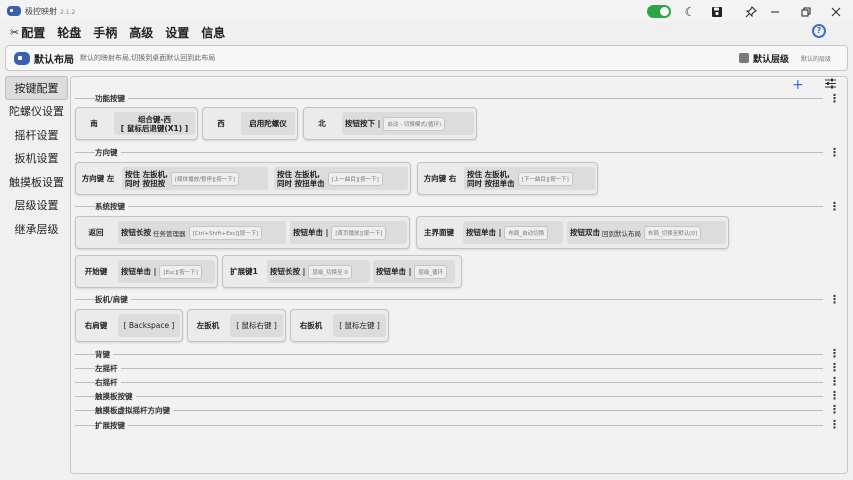 Image resolution: width=853 pixels, height=480 pixels. What do you see at coordinates (646, 232) in the screenshot?
I see `action-slot: 按钮双击 回到默认布局 布局_切换至默认[0]` at bounding box center [646, 232].